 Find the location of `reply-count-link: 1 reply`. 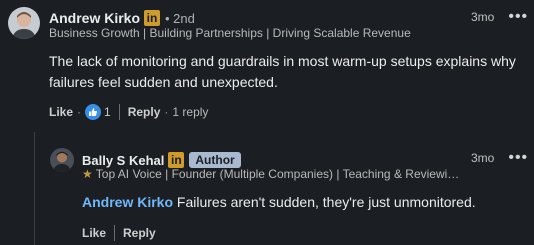

reply-count-link: 1 reply is located at coordinates (190, 112).